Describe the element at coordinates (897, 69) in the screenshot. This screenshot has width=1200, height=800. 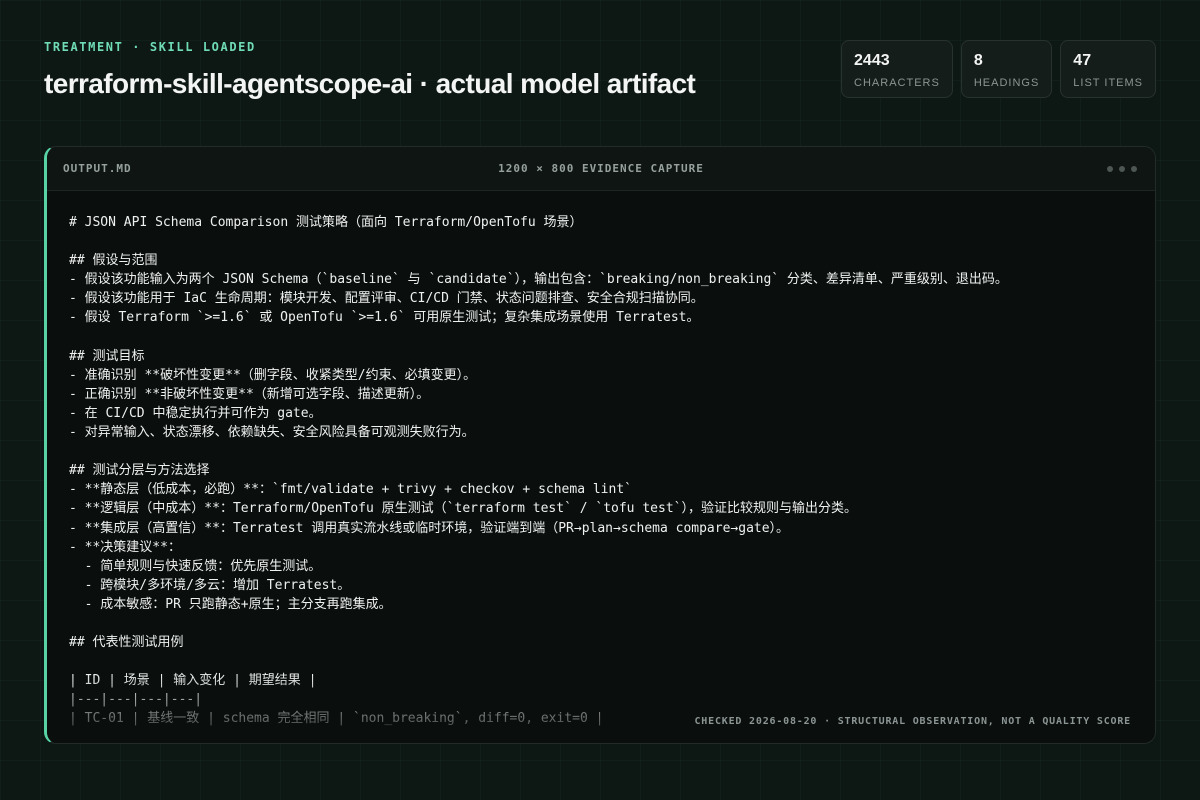
I see `stat-card-characters: 2443 CHARACTERS` at that location.